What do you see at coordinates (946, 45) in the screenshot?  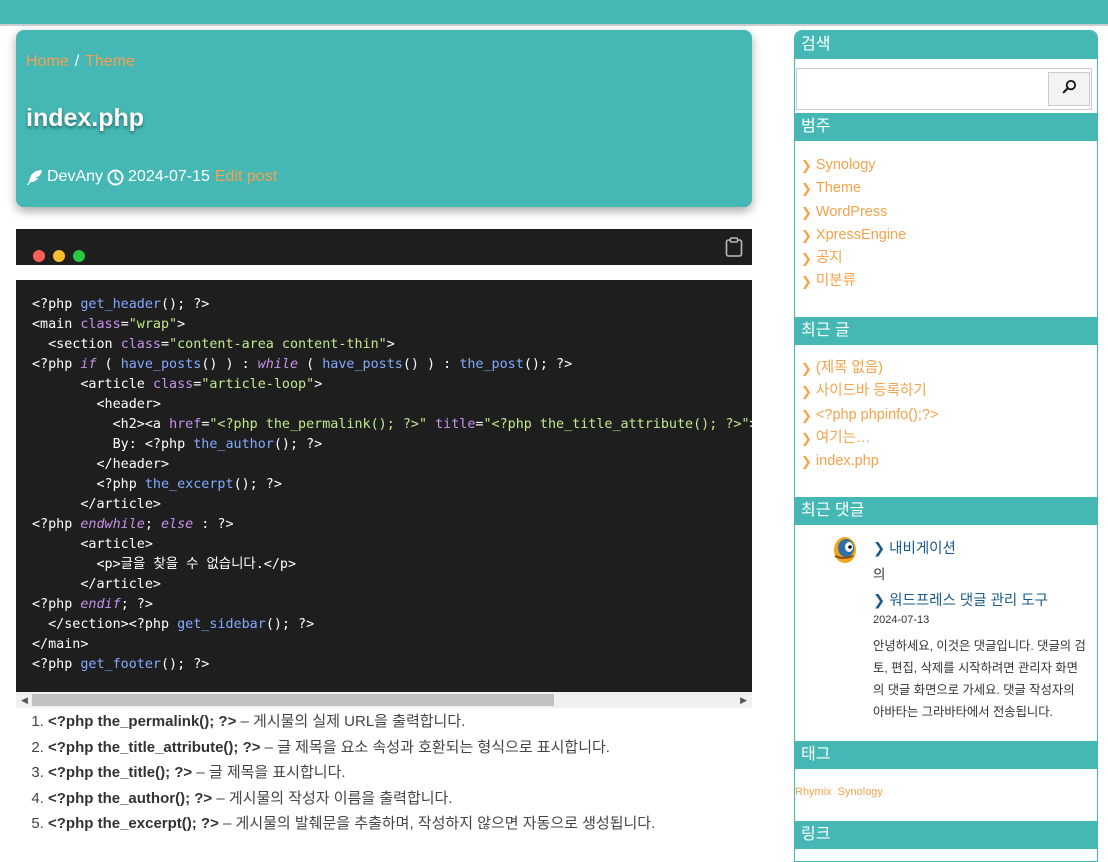 I see `widget-title-search: 검색` at bounding box center [946, 45].